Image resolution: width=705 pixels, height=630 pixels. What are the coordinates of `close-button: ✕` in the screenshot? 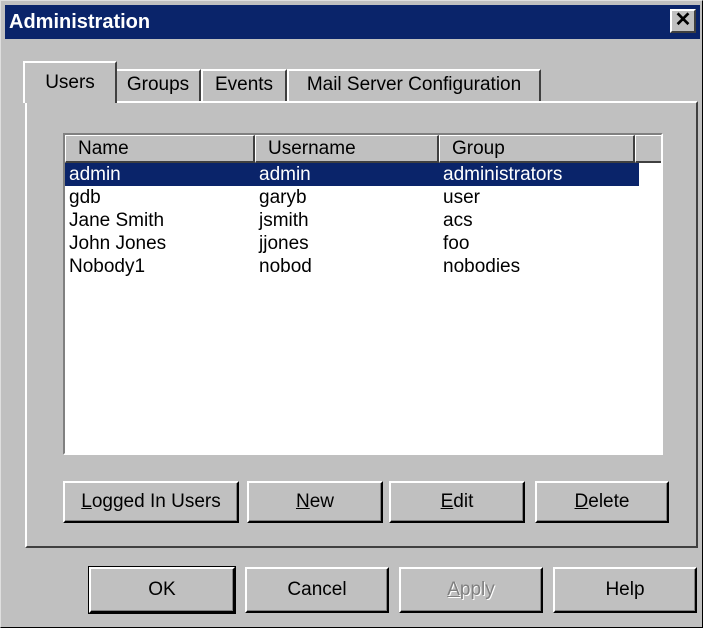 It's located at (683, 21).